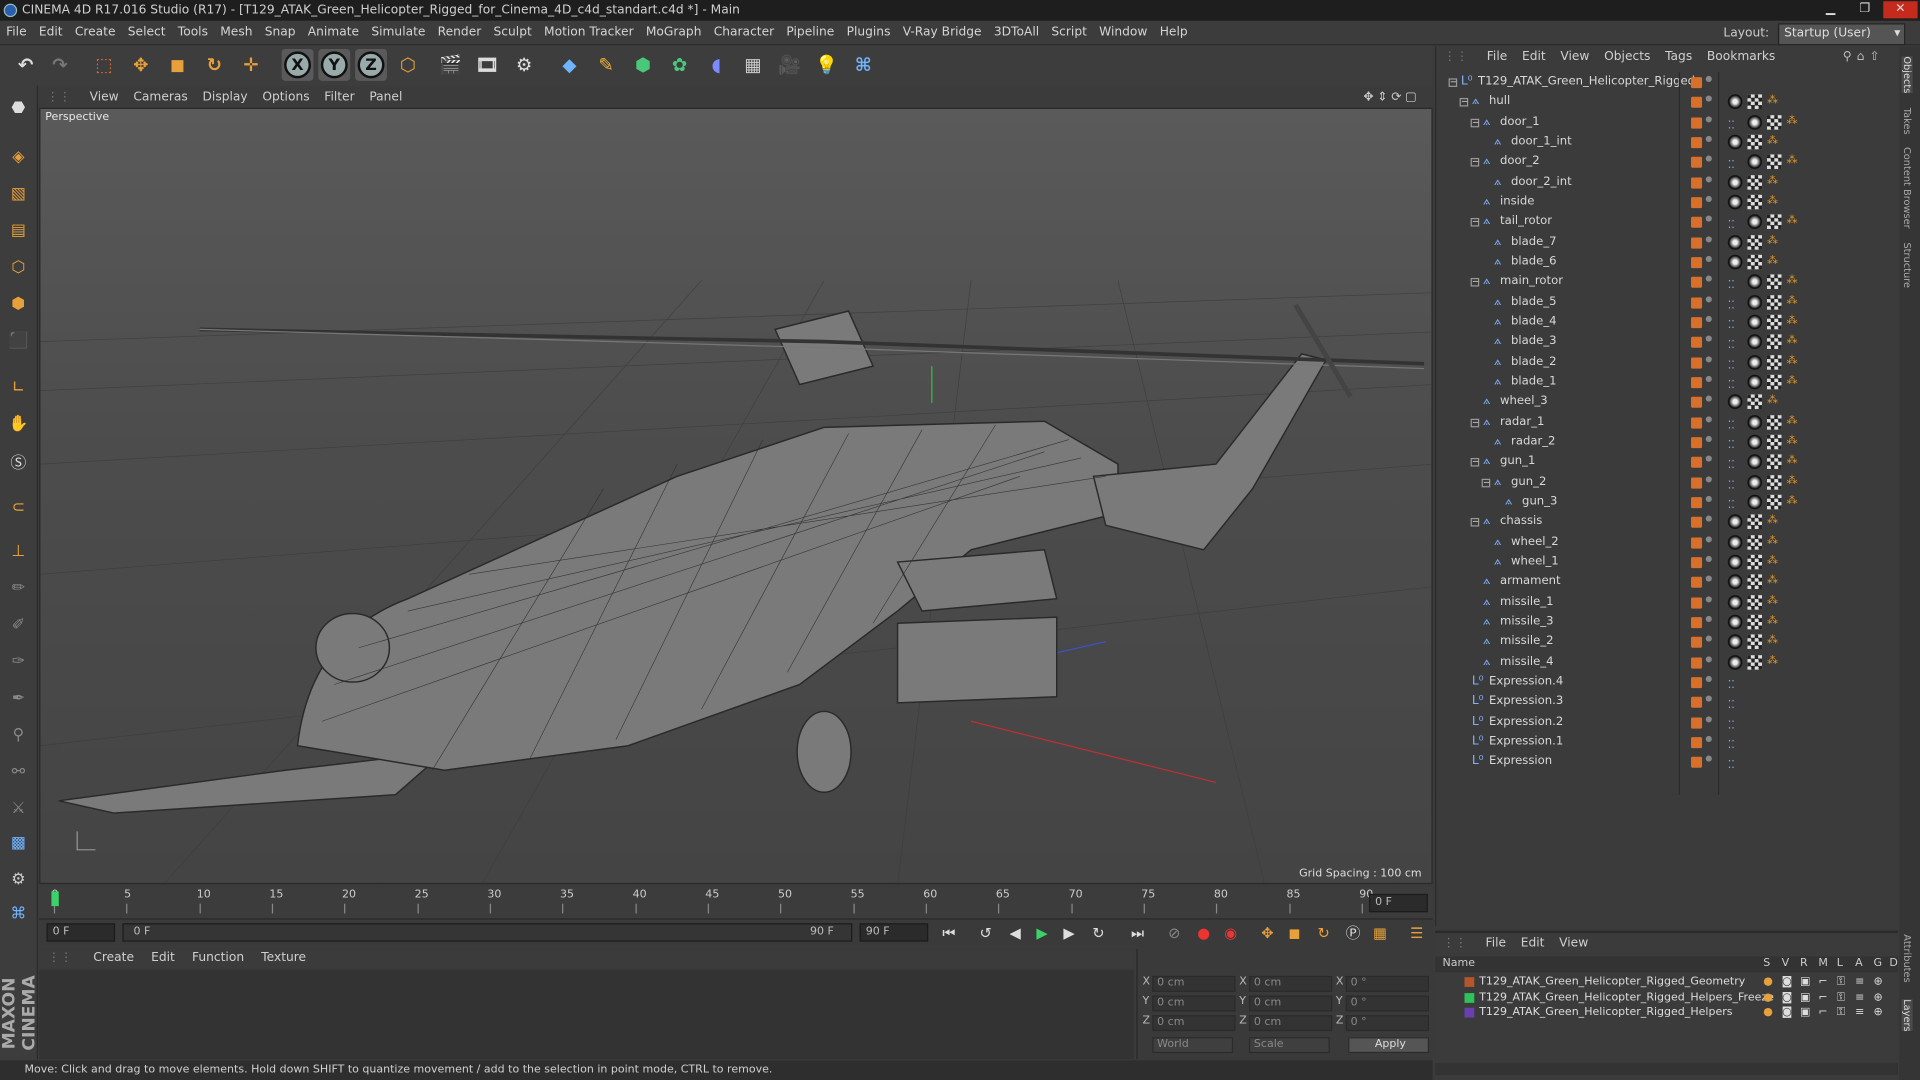 This screenshot has width=1920, height=1080. Describe the element at coordinates (18, 266) in the screenshot. I see `points-mode-icon: ⬡` at that location.